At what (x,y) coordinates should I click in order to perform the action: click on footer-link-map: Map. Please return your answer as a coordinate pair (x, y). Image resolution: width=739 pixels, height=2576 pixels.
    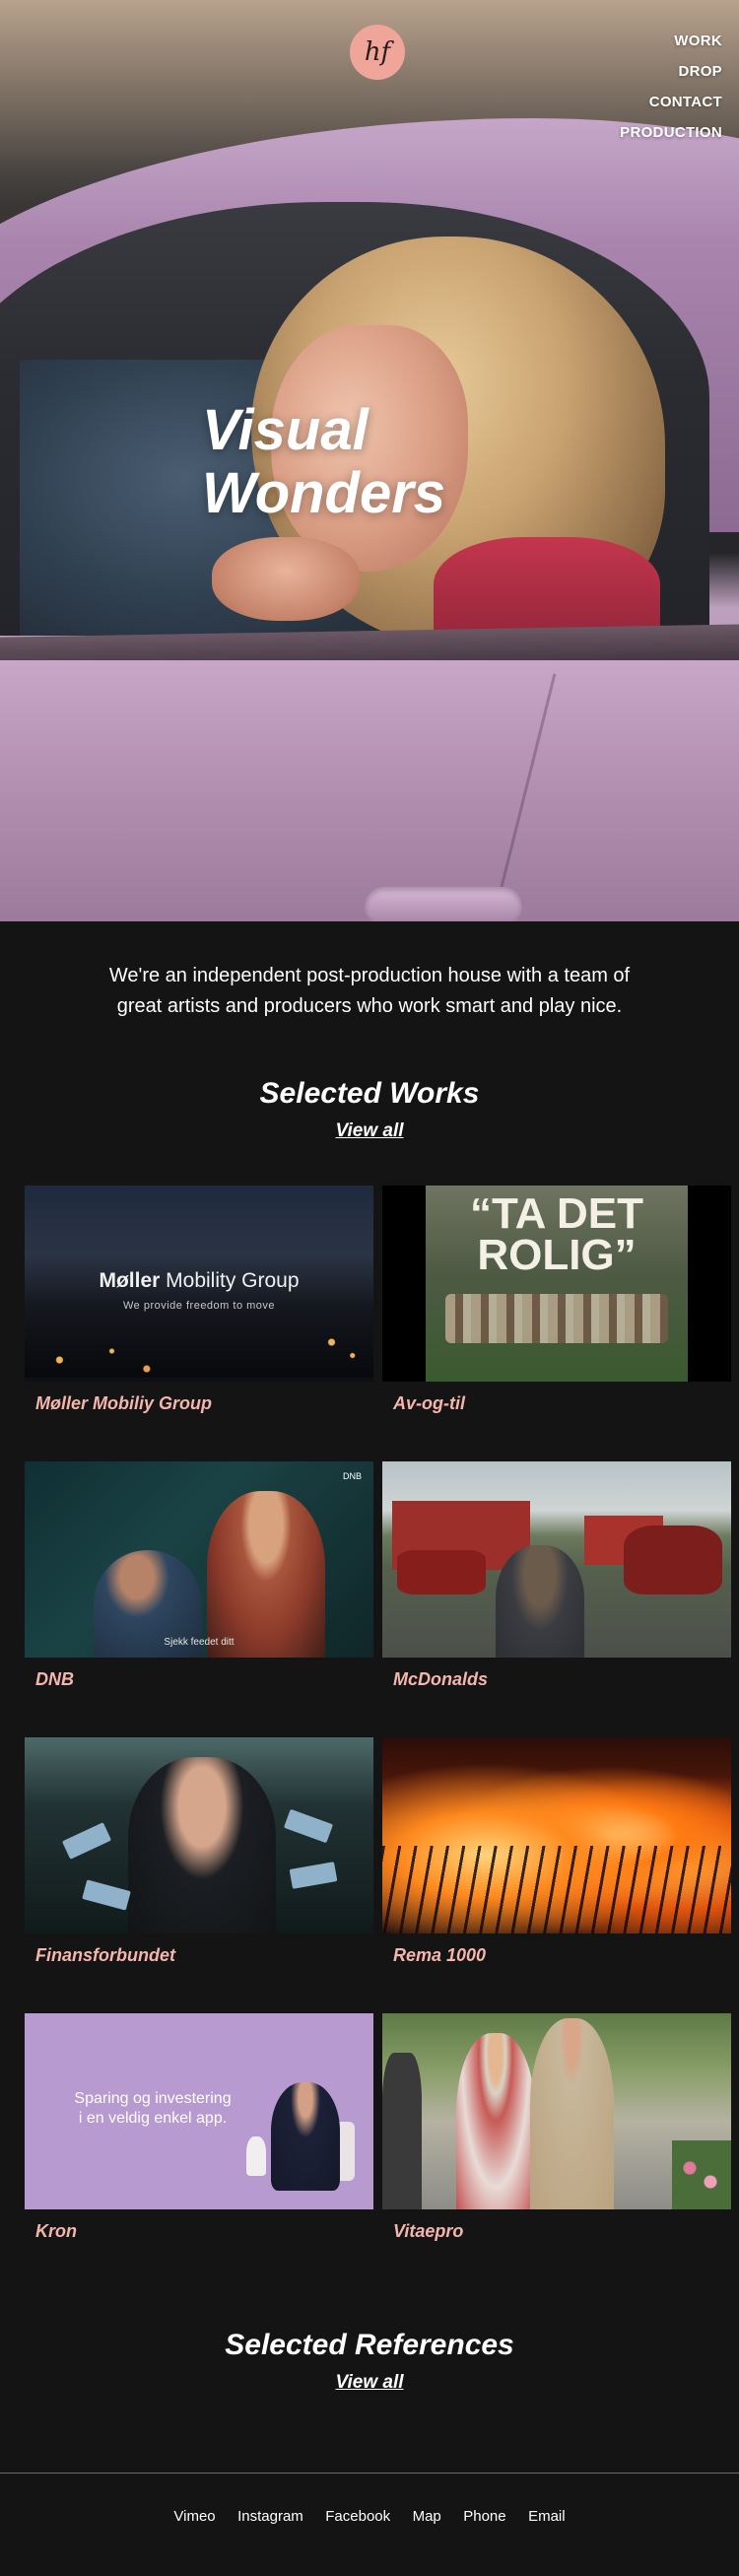
    Looking at the image, I should click on (427, 2516).